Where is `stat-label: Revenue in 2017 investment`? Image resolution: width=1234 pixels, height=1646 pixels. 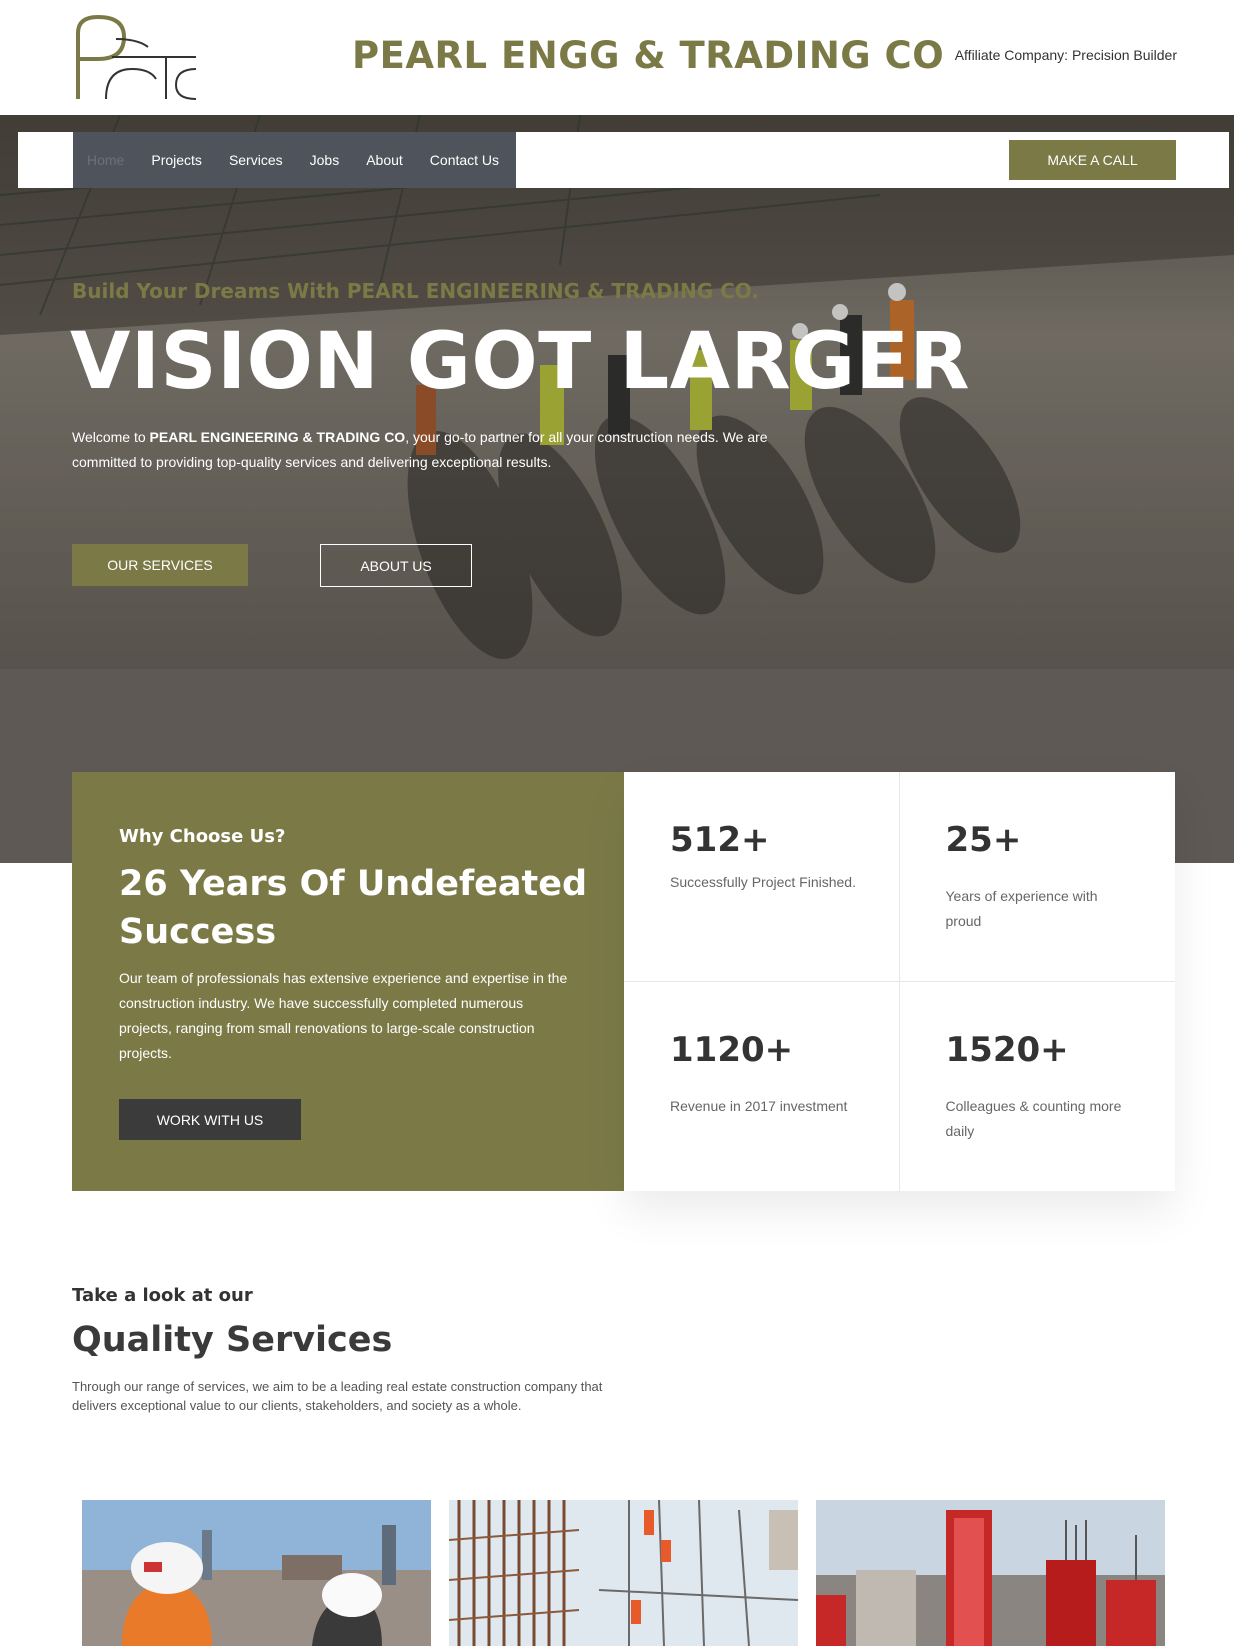 stat-label: Revenue in 2017 investment is located at coordinates (759, 1105).